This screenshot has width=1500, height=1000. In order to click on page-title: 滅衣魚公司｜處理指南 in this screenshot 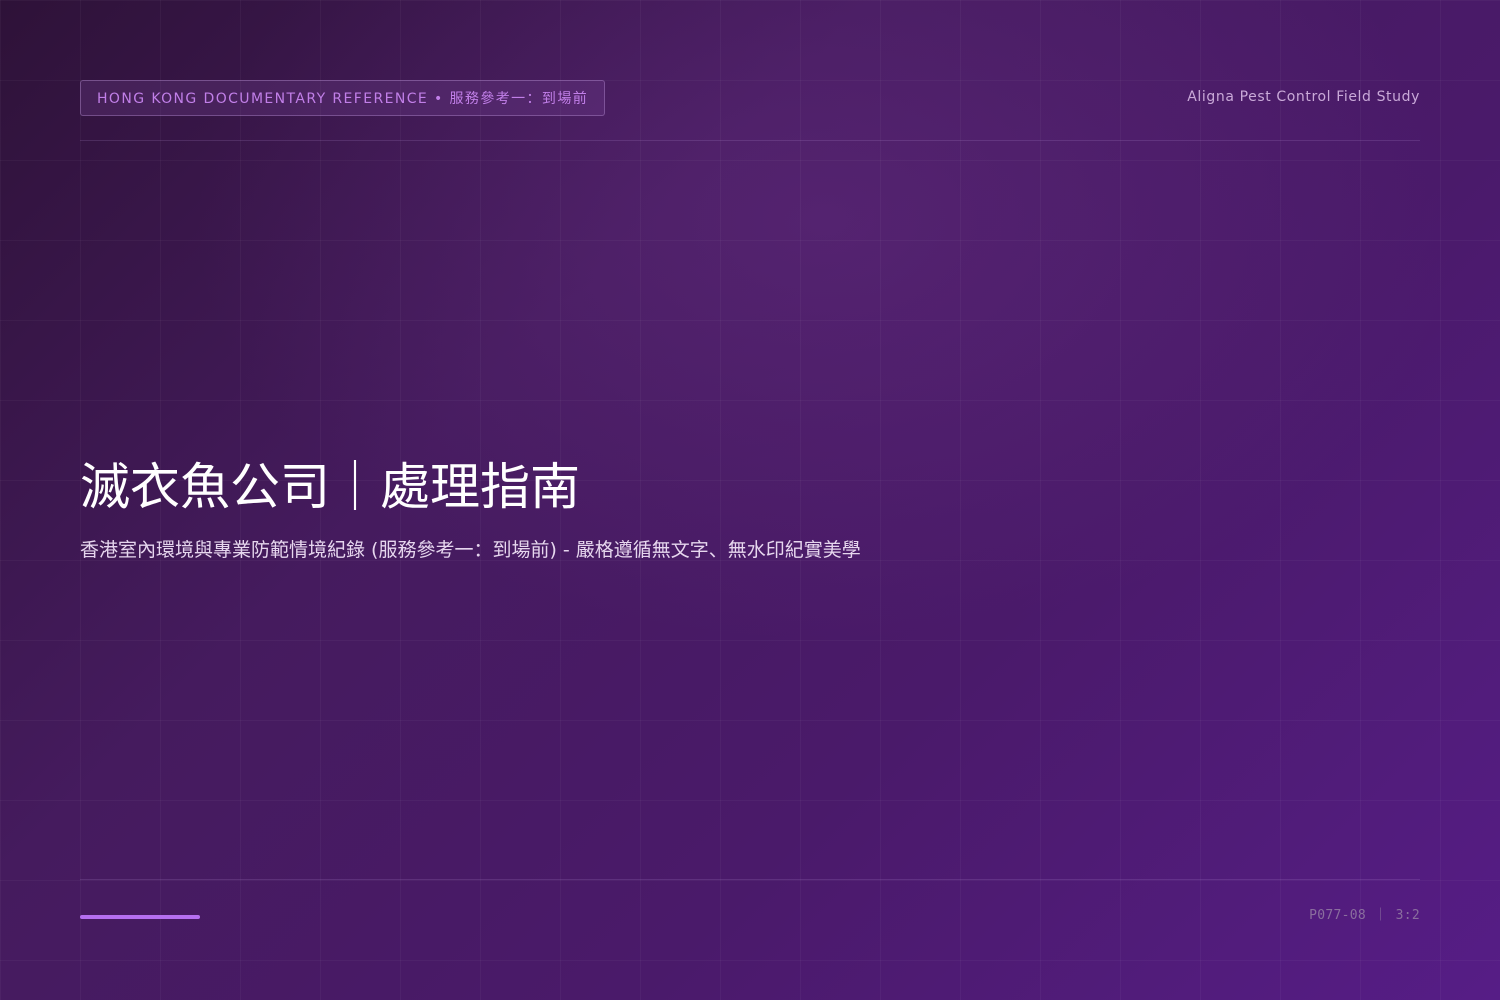, I will do `click(330, 487)`.